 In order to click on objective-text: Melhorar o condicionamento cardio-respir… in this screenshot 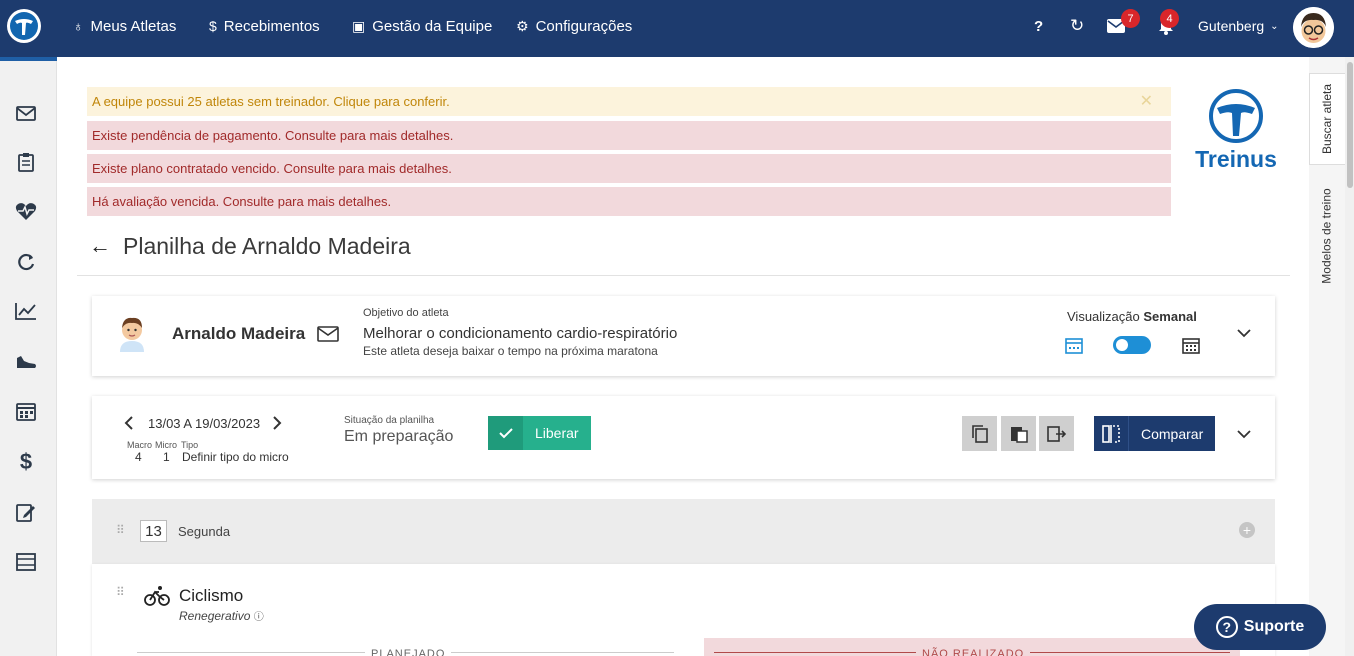, I will do `click(520, 333)`.